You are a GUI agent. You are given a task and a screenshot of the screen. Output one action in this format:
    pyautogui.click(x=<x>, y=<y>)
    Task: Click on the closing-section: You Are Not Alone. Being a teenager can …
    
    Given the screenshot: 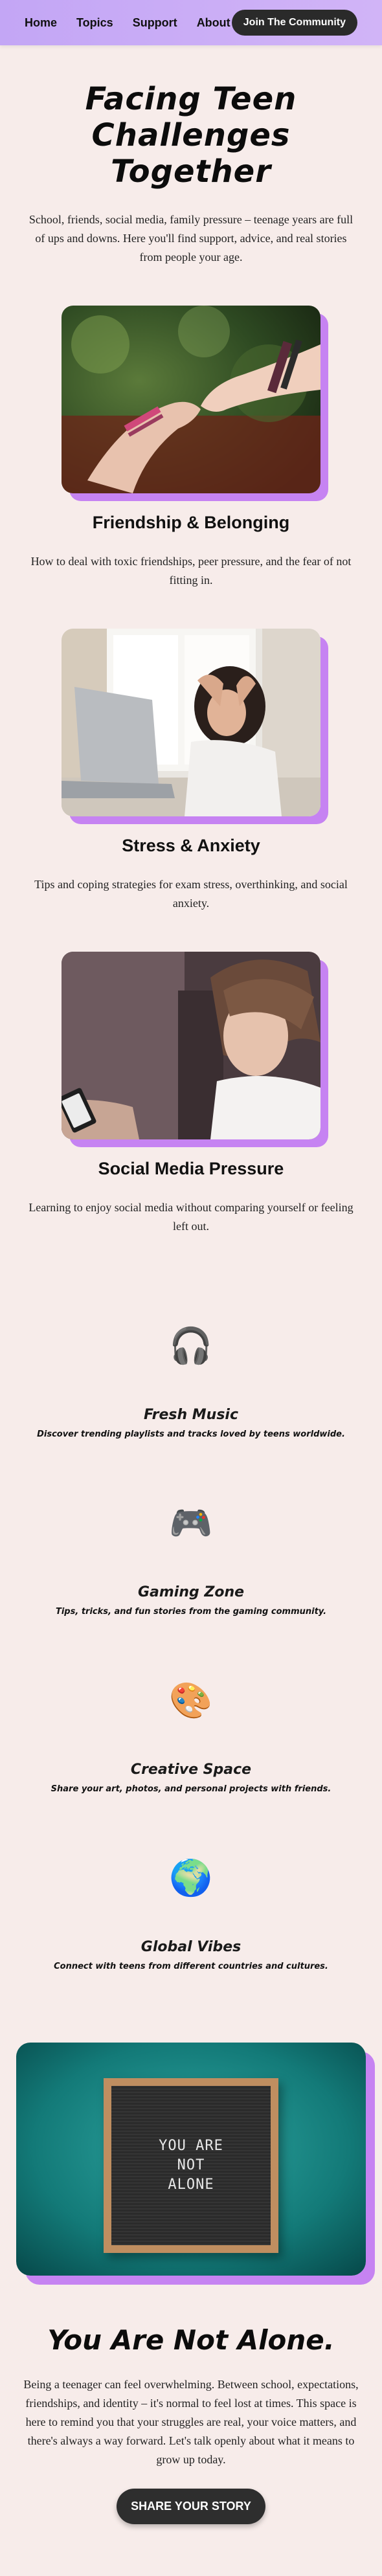 What is the action you would take?
    pyautogui.click(x=191, y=2450)
    